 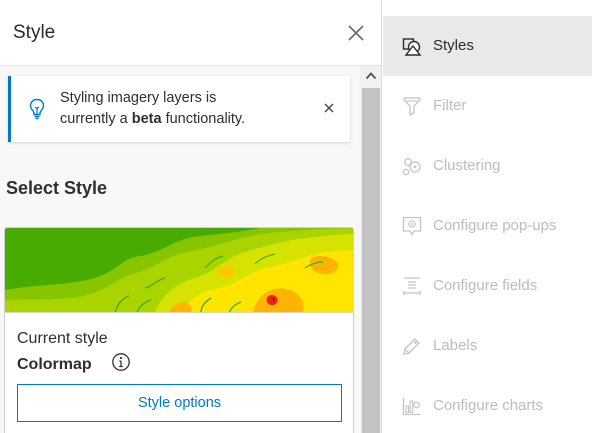 I want to click on menu-label-configure-charts: Configure charts, so click(x=488, y=405).